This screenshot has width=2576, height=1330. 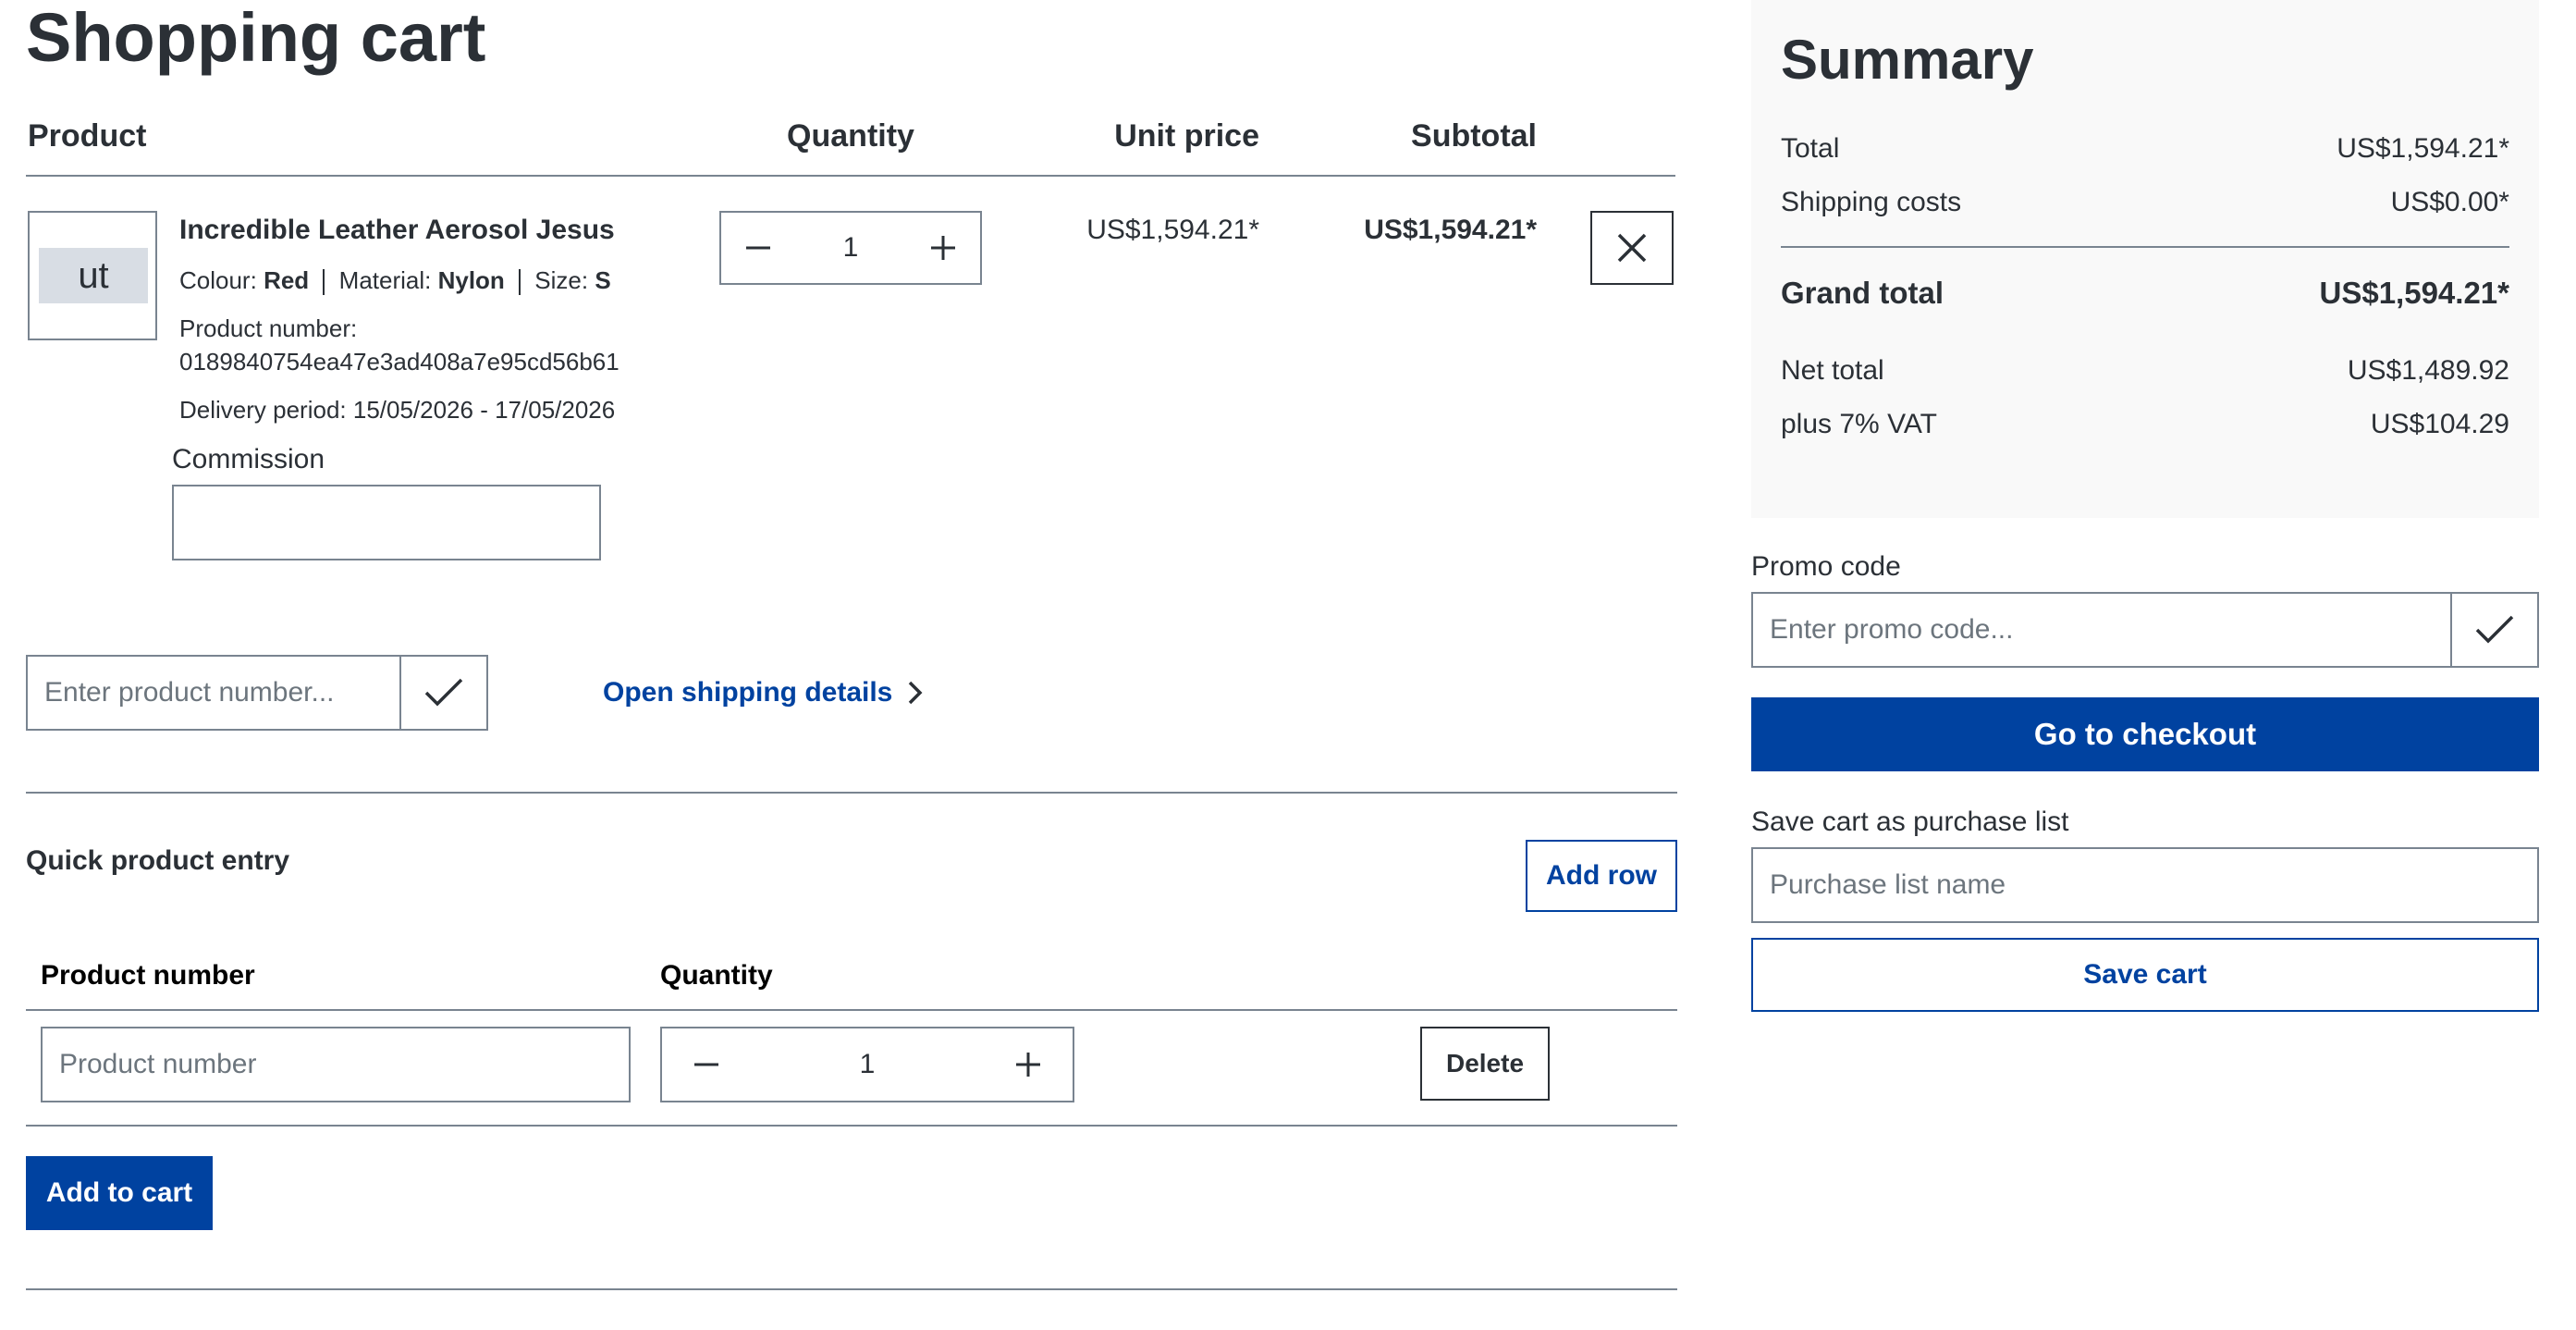 I want to click on product-number-label: Product number:, so click(x=268, y=328).